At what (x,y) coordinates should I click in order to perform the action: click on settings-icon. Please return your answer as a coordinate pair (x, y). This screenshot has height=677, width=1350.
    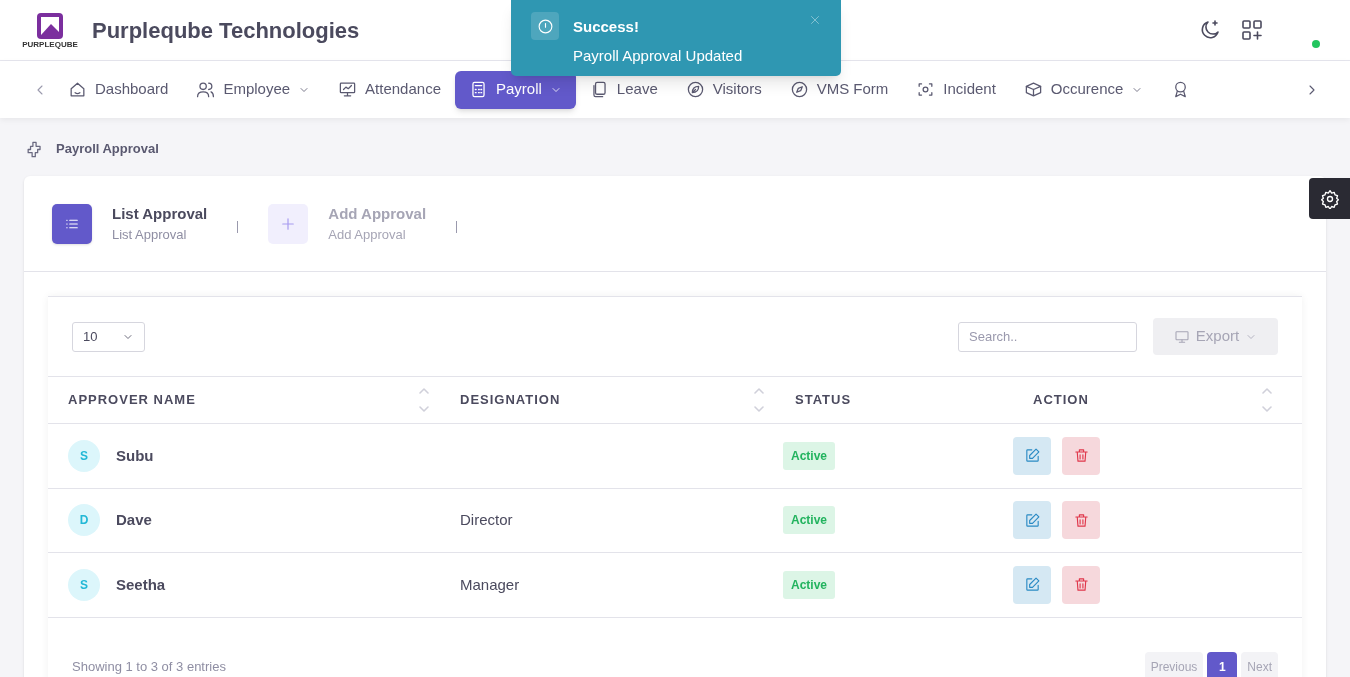
    Looking at the image, I should click on (1329, 198).